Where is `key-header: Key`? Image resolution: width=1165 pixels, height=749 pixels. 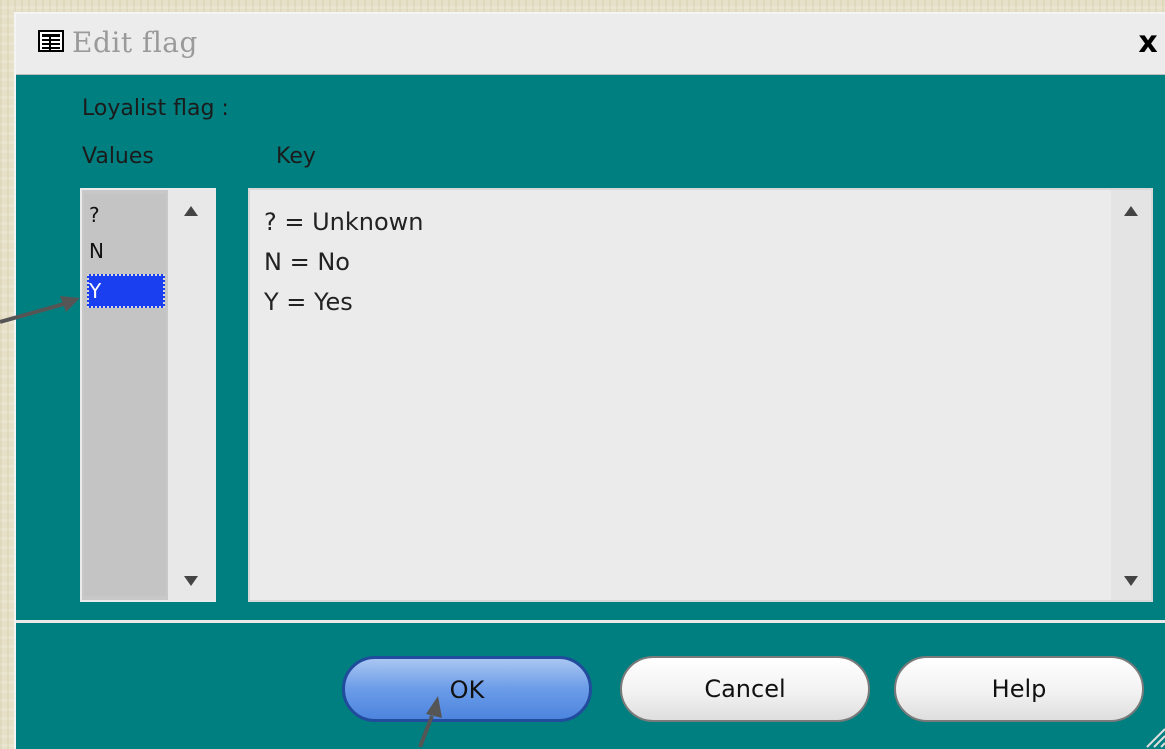
key-header: Key is located at coordinates (296, 156).